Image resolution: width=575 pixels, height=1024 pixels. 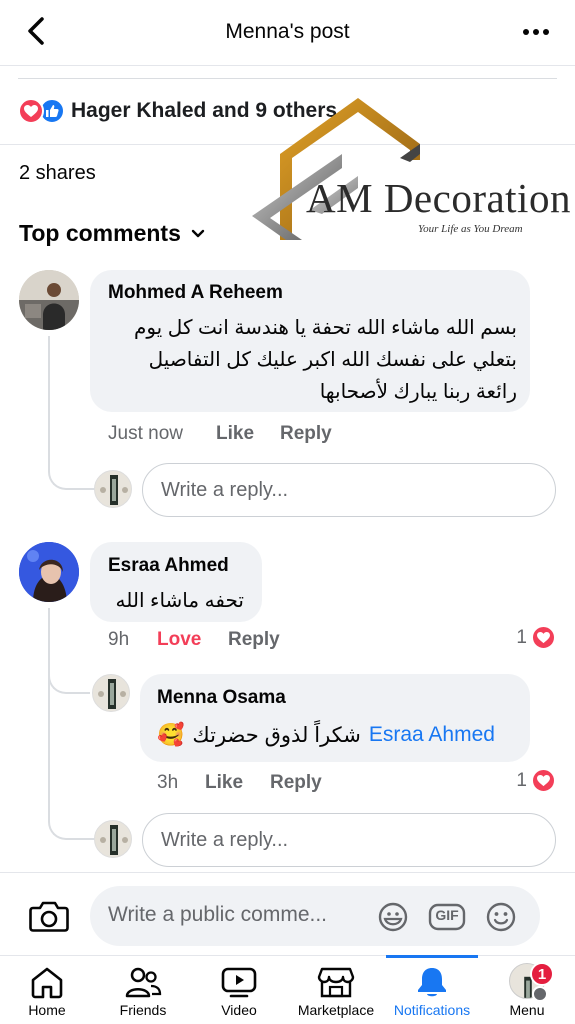 I want to click on comment-text: تحفه ماشاء الله, so click(x=180, y=601).